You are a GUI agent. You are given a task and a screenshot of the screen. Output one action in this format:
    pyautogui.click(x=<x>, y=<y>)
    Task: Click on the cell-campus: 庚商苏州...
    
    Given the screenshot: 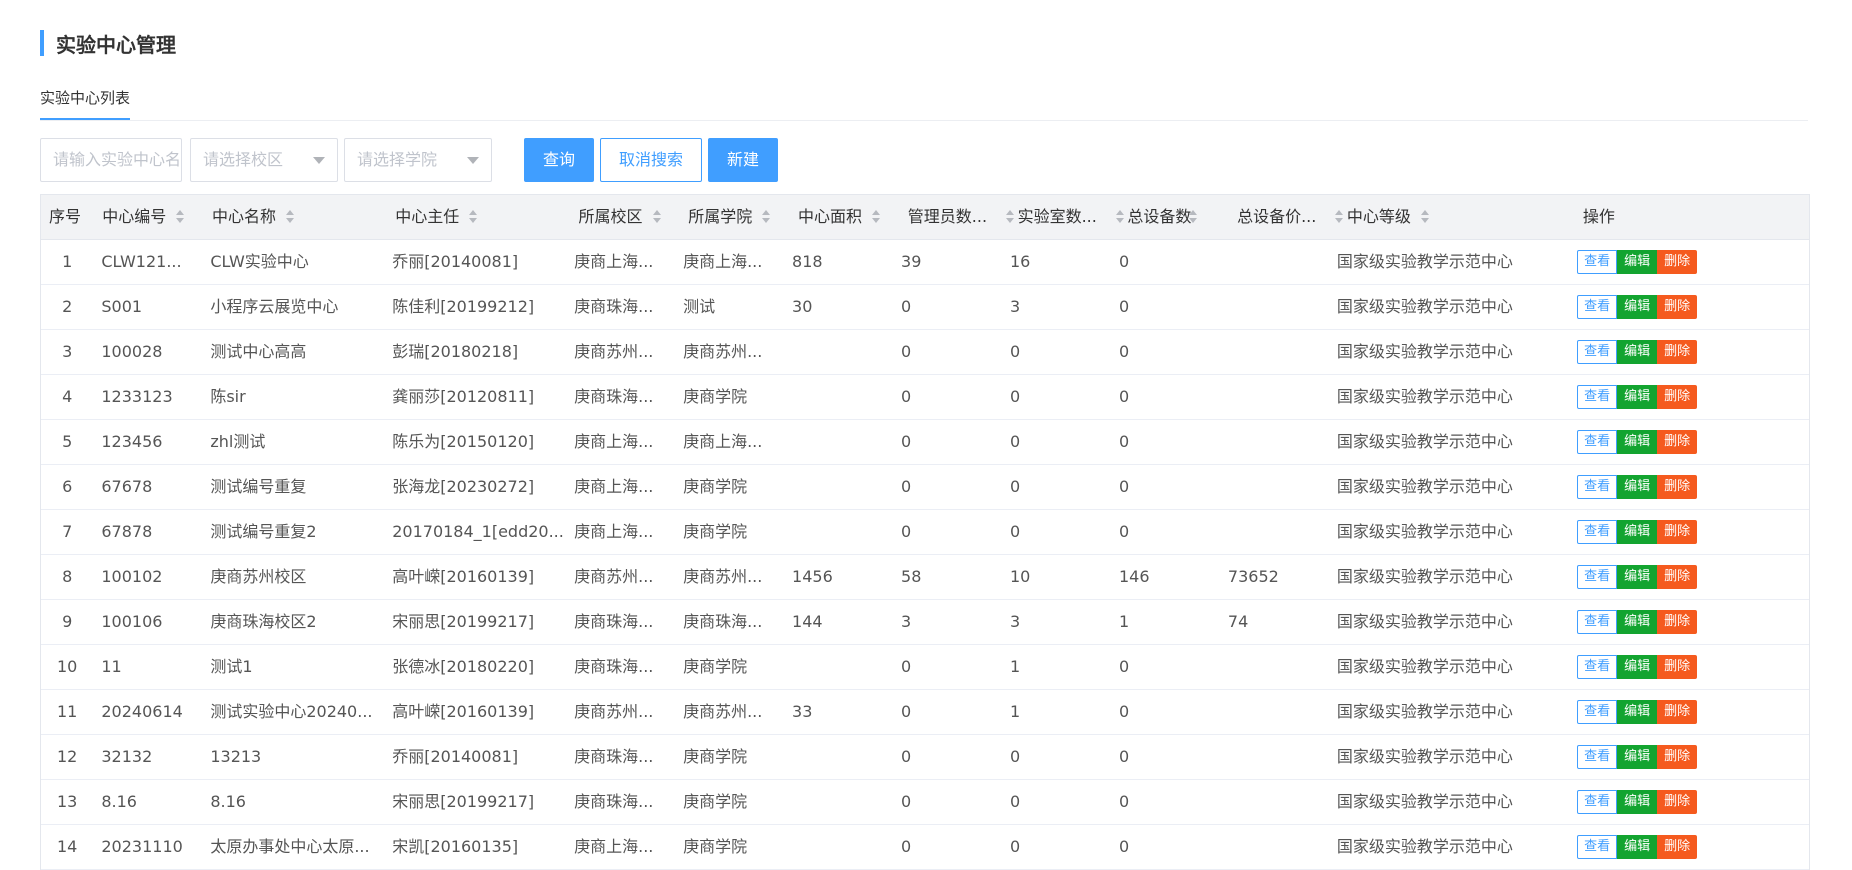 What is the action you would take?
    pyautogui.click(x=614, y=711)
    